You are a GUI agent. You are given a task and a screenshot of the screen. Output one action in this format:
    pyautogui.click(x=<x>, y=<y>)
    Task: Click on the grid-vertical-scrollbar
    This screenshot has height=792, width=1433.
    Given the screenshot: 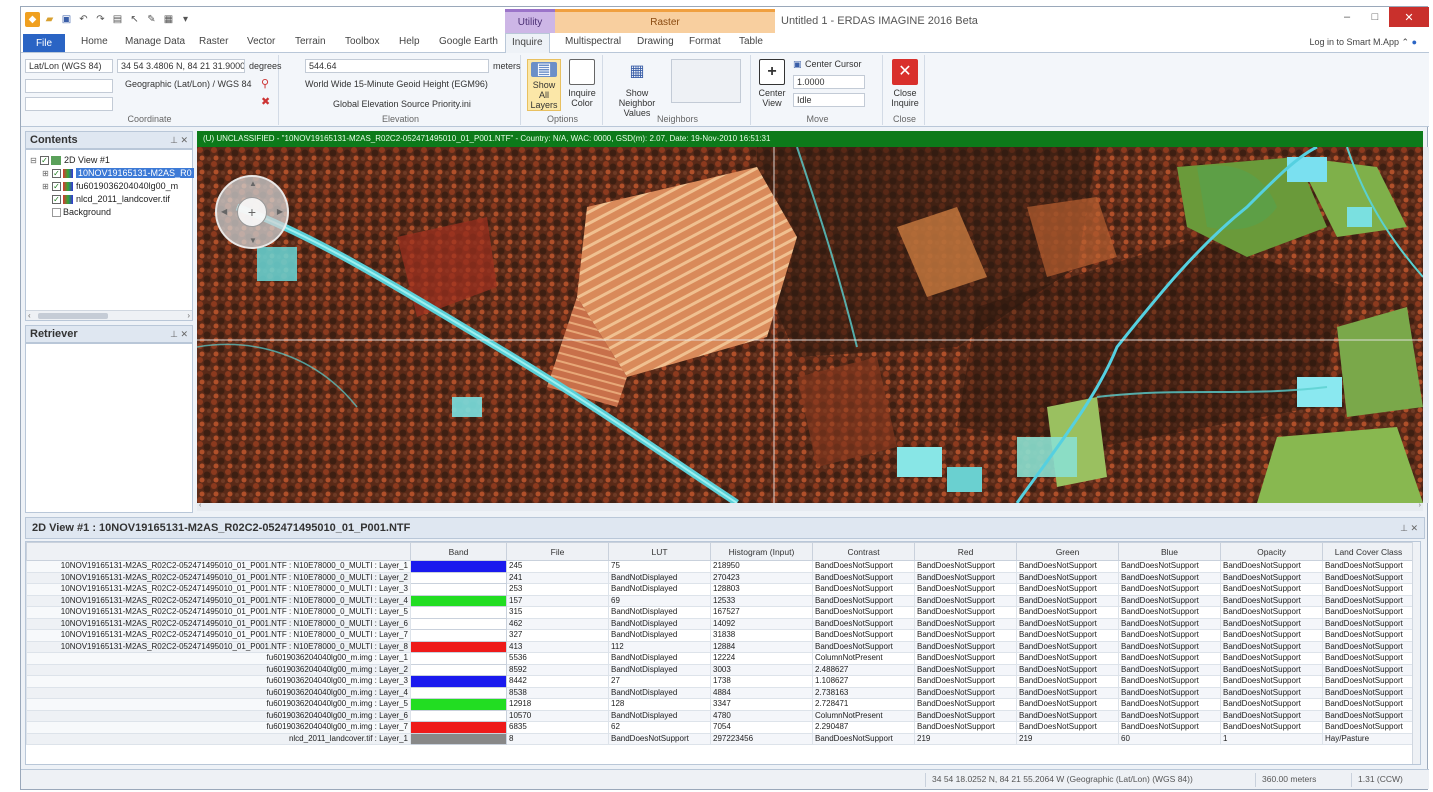 What is the action you would take?
    pyautogui.click(x=1416, y=653)
    